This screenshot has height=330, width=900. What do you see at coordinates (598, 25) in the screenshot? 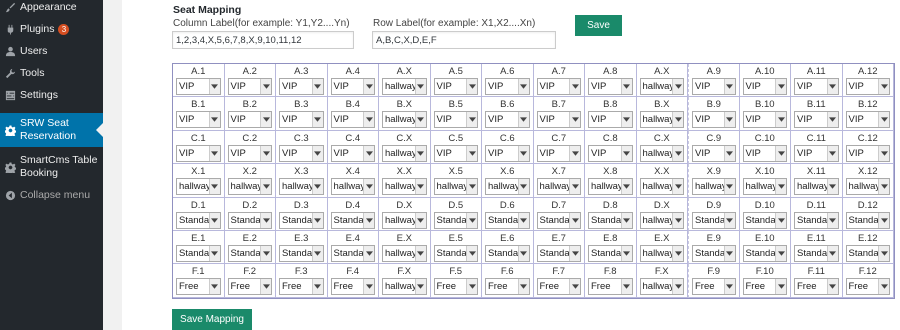
I see `save-button: Save` at bounding box center [598, 25].